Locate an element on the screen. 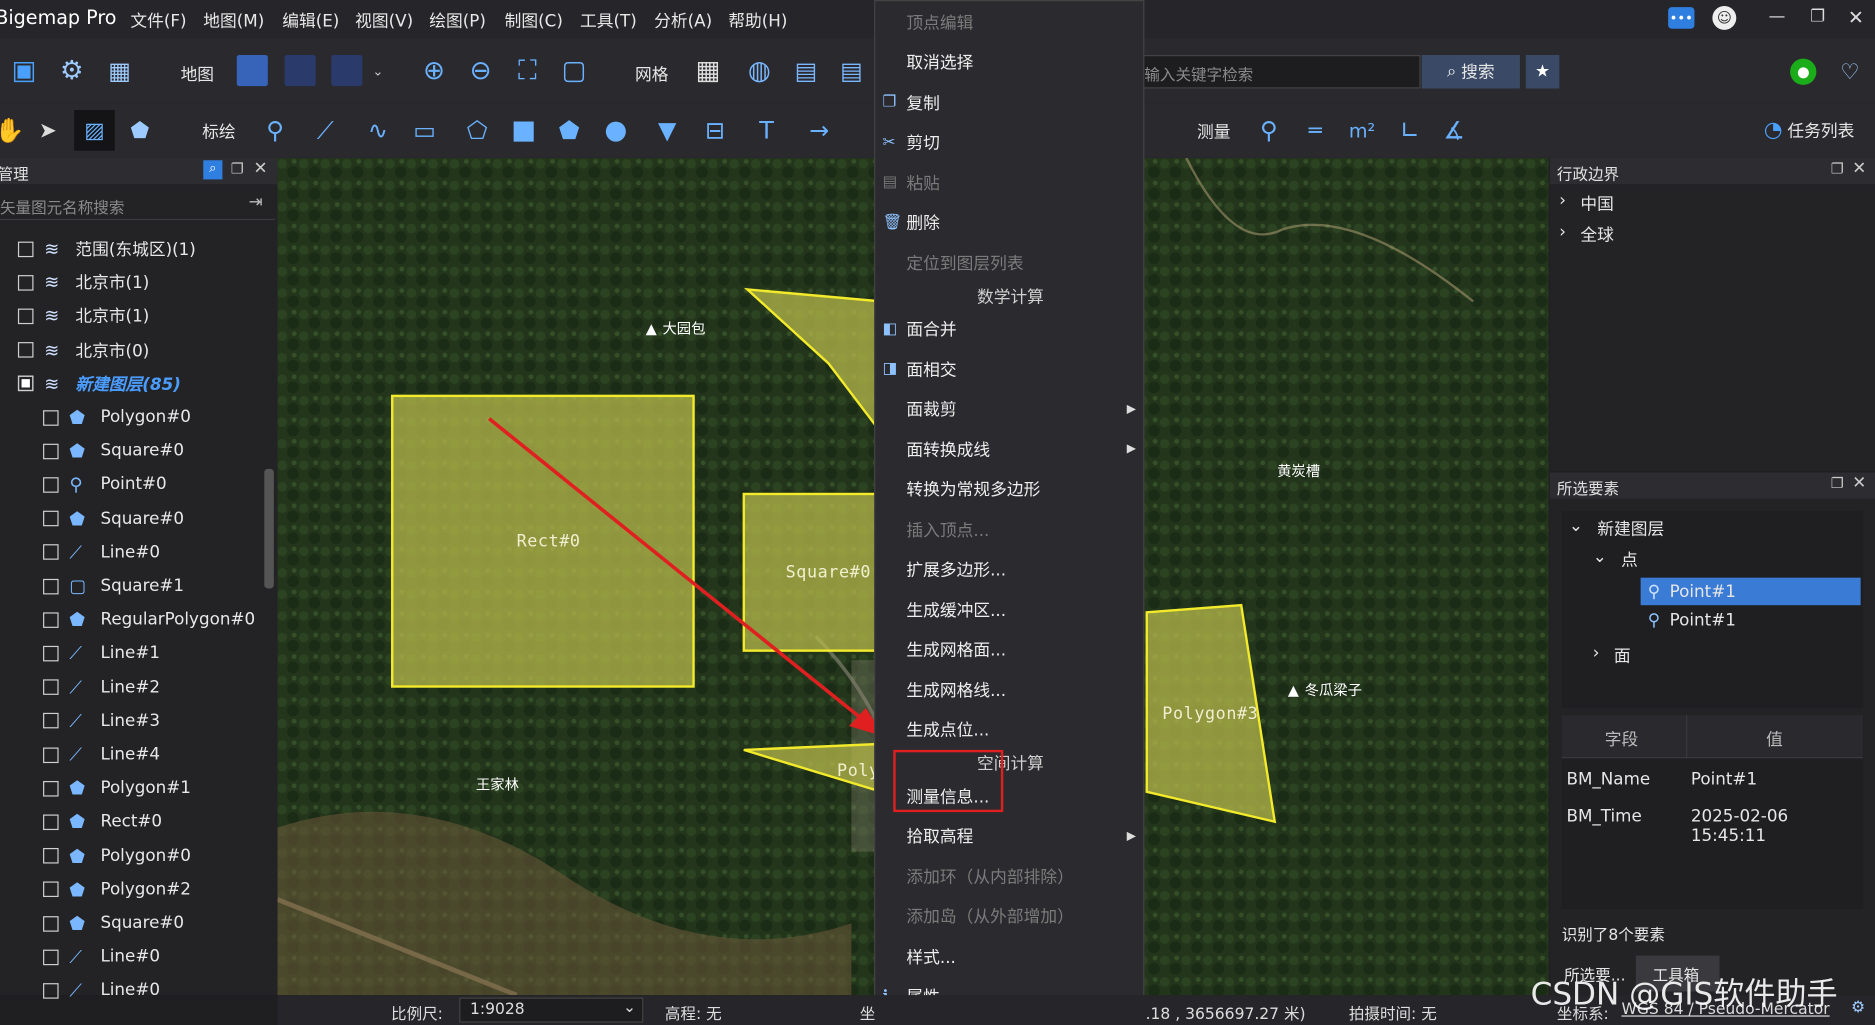  polygon-tool-icon: ⬠ is located at coordinates (477, 130).